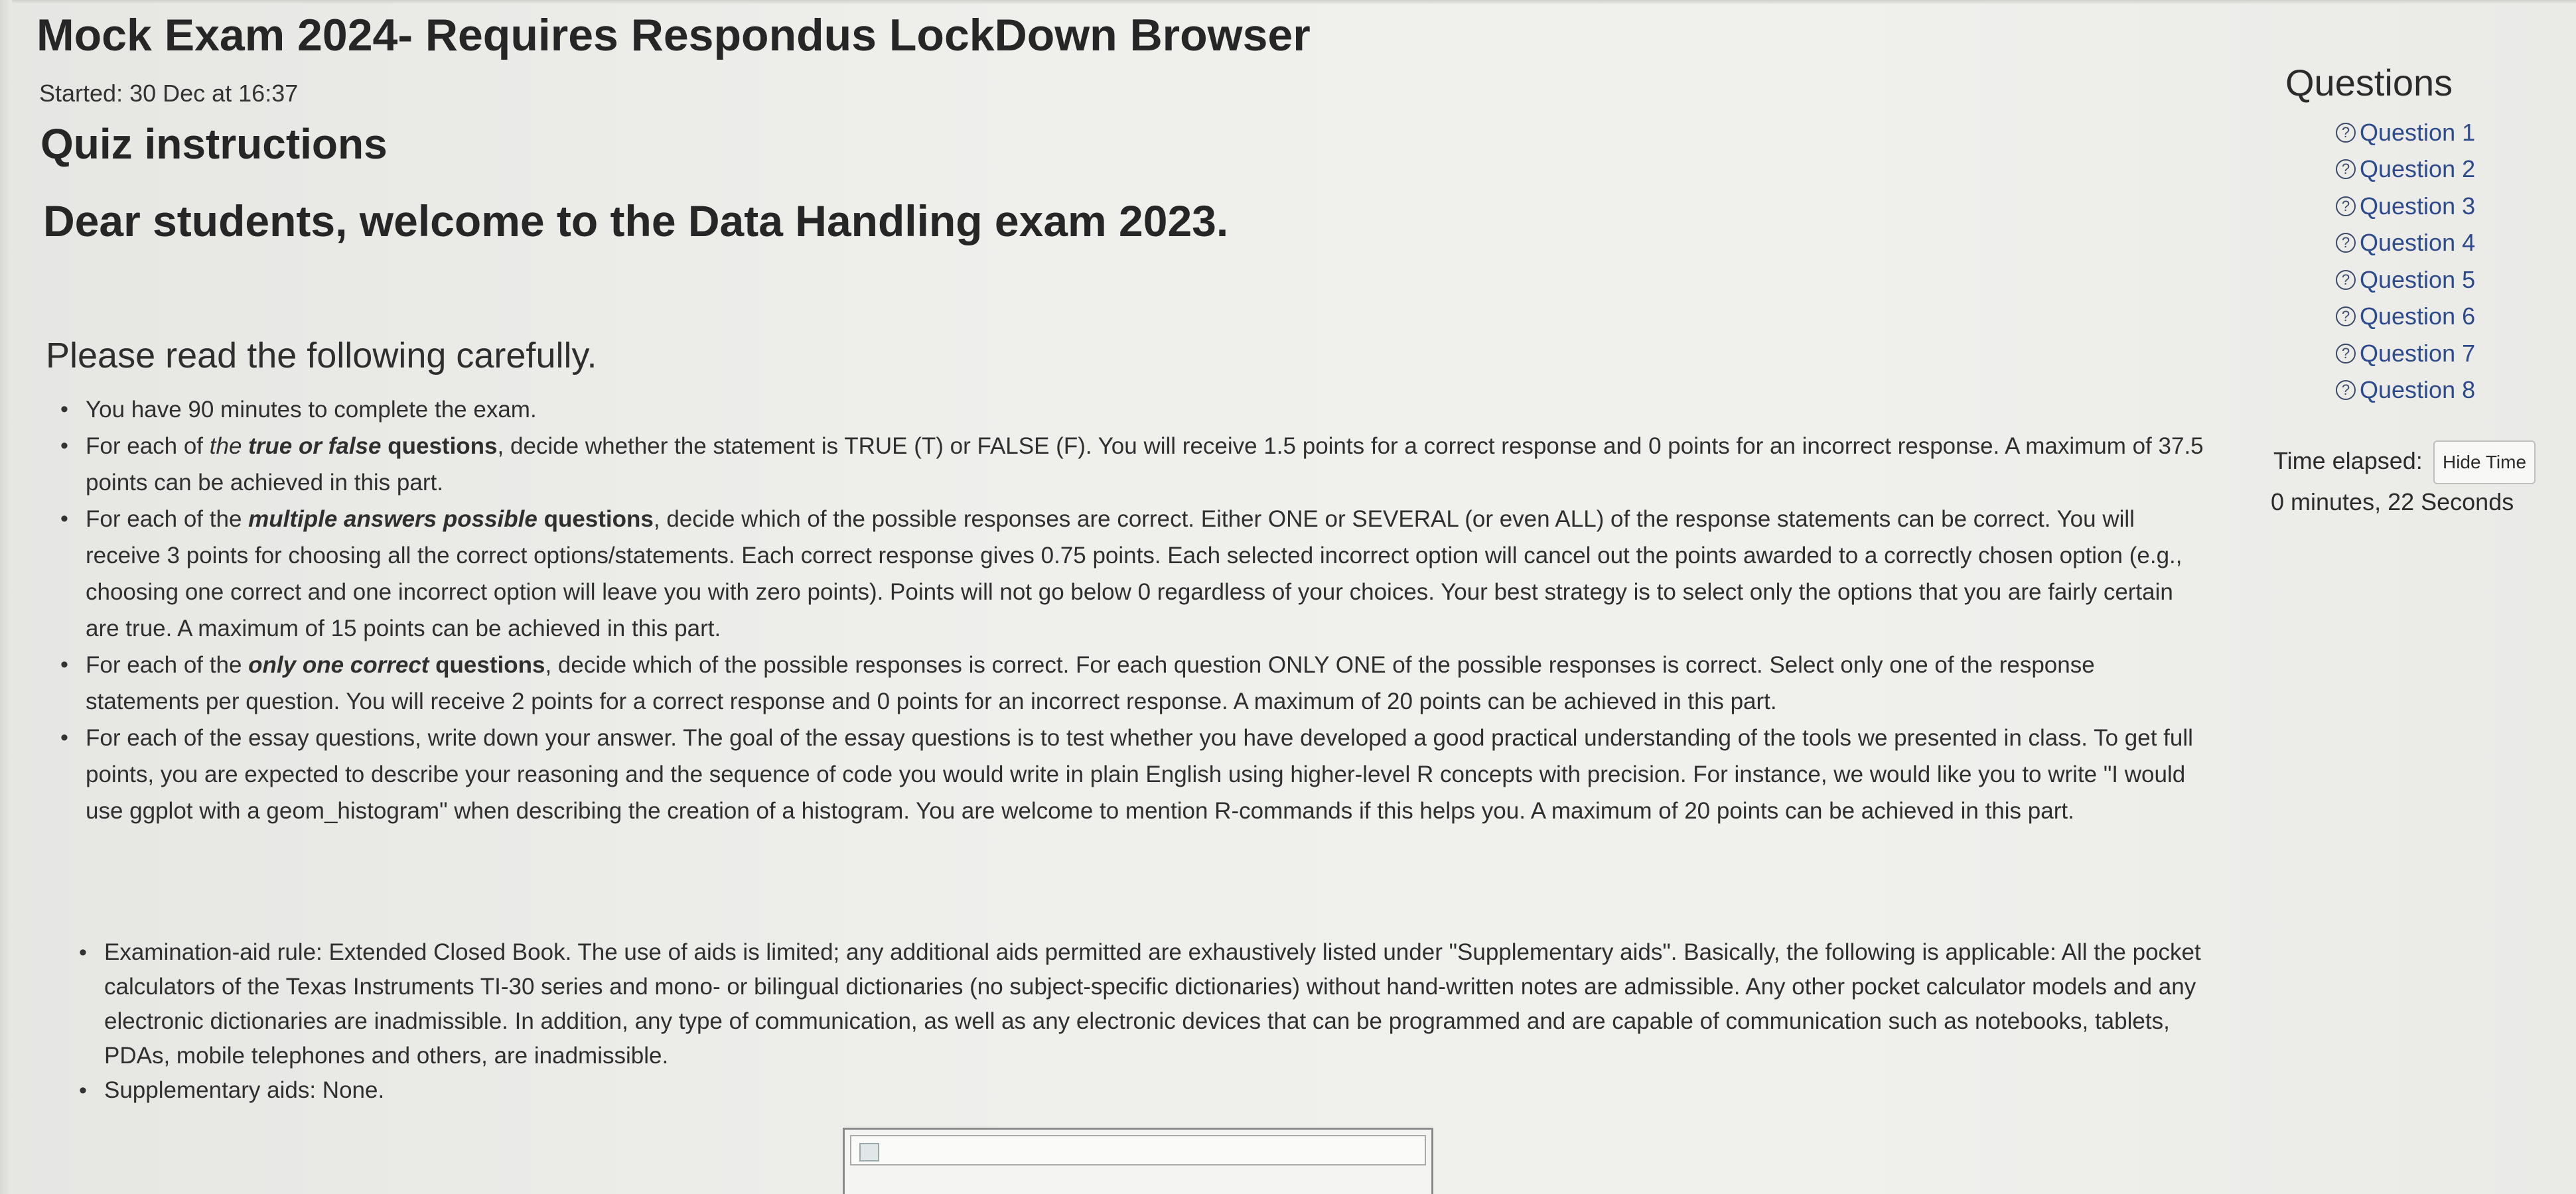 This screenshot has width=2576, height=1194. Describe the element at coordinates (169, 94) in the screenshot. I see `started-timestamp: Started: 30 Dec at 16:37` at that location.